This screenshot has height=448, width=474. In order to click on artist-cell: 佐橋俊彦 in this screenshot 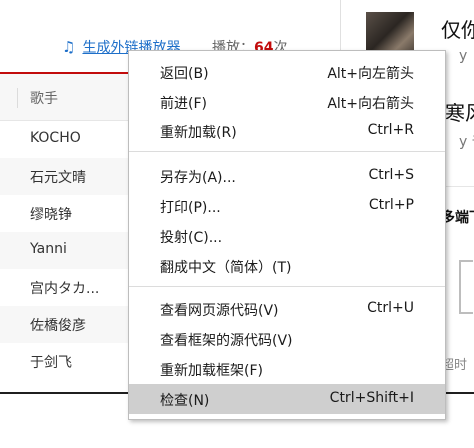, I will do `click(58, 325)`.